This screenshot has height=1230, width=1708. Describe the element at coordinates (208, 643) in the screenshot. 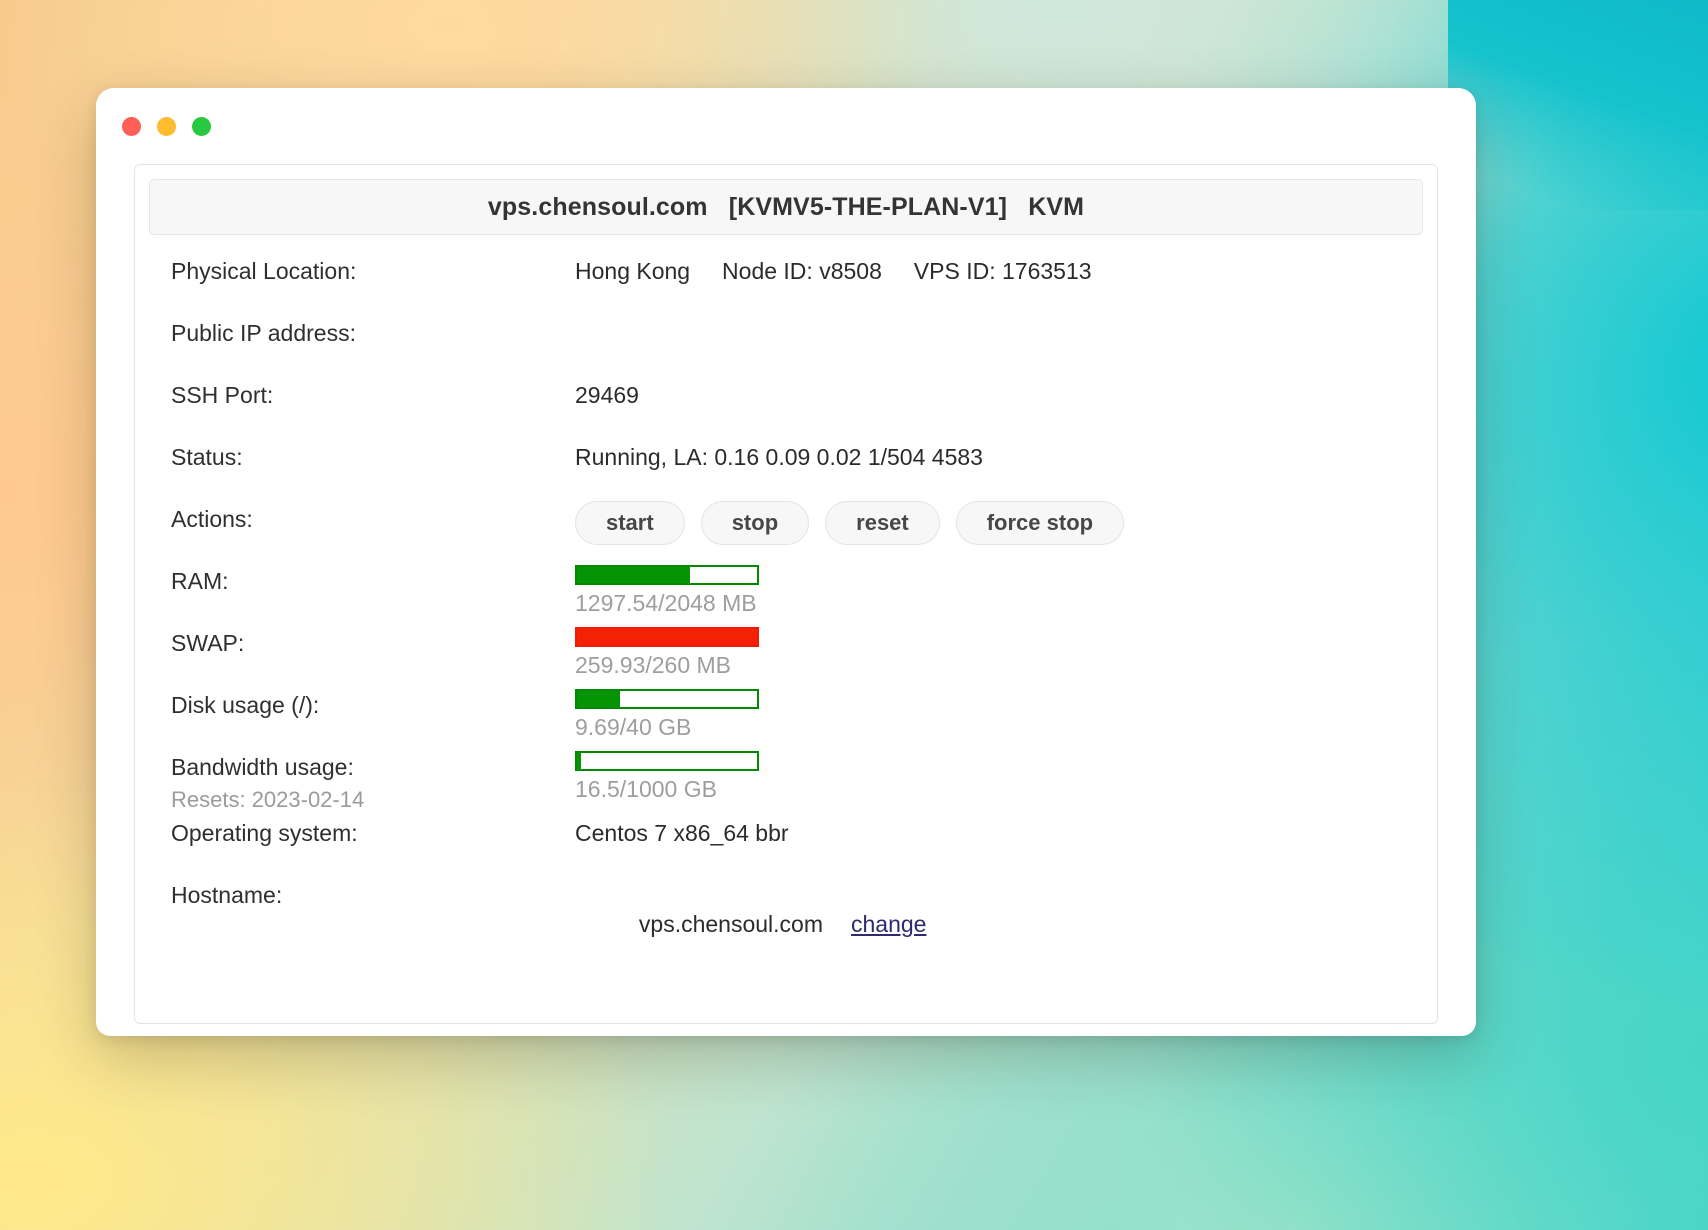

I see `swap-label: SWAP:` at that location.